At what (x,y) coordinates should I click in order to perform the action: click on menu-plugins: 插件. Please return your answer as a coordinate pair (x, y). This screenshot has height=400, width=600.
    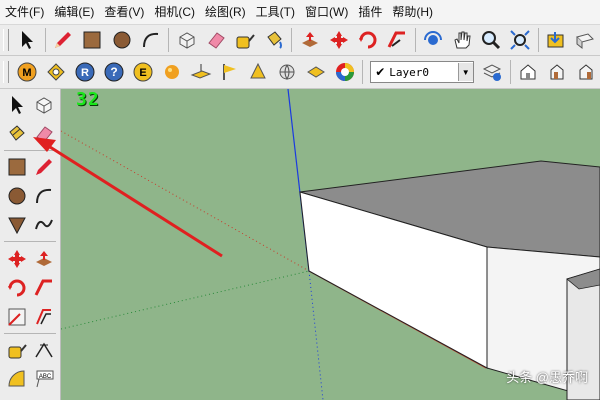
    Looking at the image, I should click on (370, 12).